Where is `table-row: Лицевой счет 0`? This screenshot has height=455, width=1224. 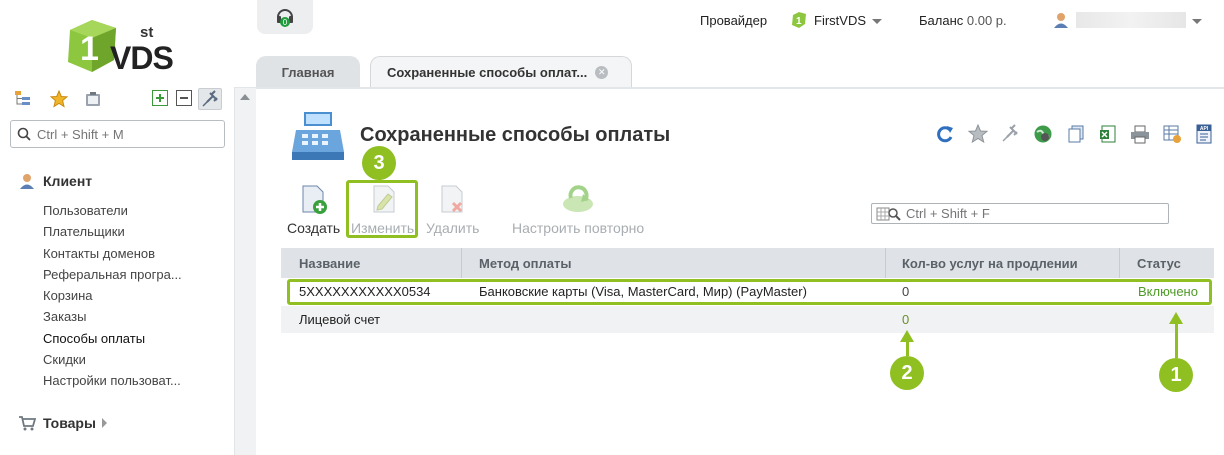 table-row: Лицевой счет 0 is located at coordinates (747, 319).